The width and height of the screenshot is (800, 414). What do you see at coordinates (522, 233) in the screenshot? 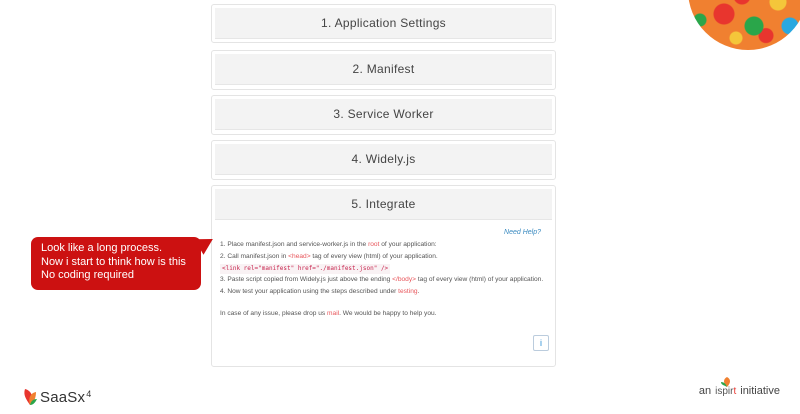
I see `need-help-link: Need Help?` at bounding box center [522, 233].